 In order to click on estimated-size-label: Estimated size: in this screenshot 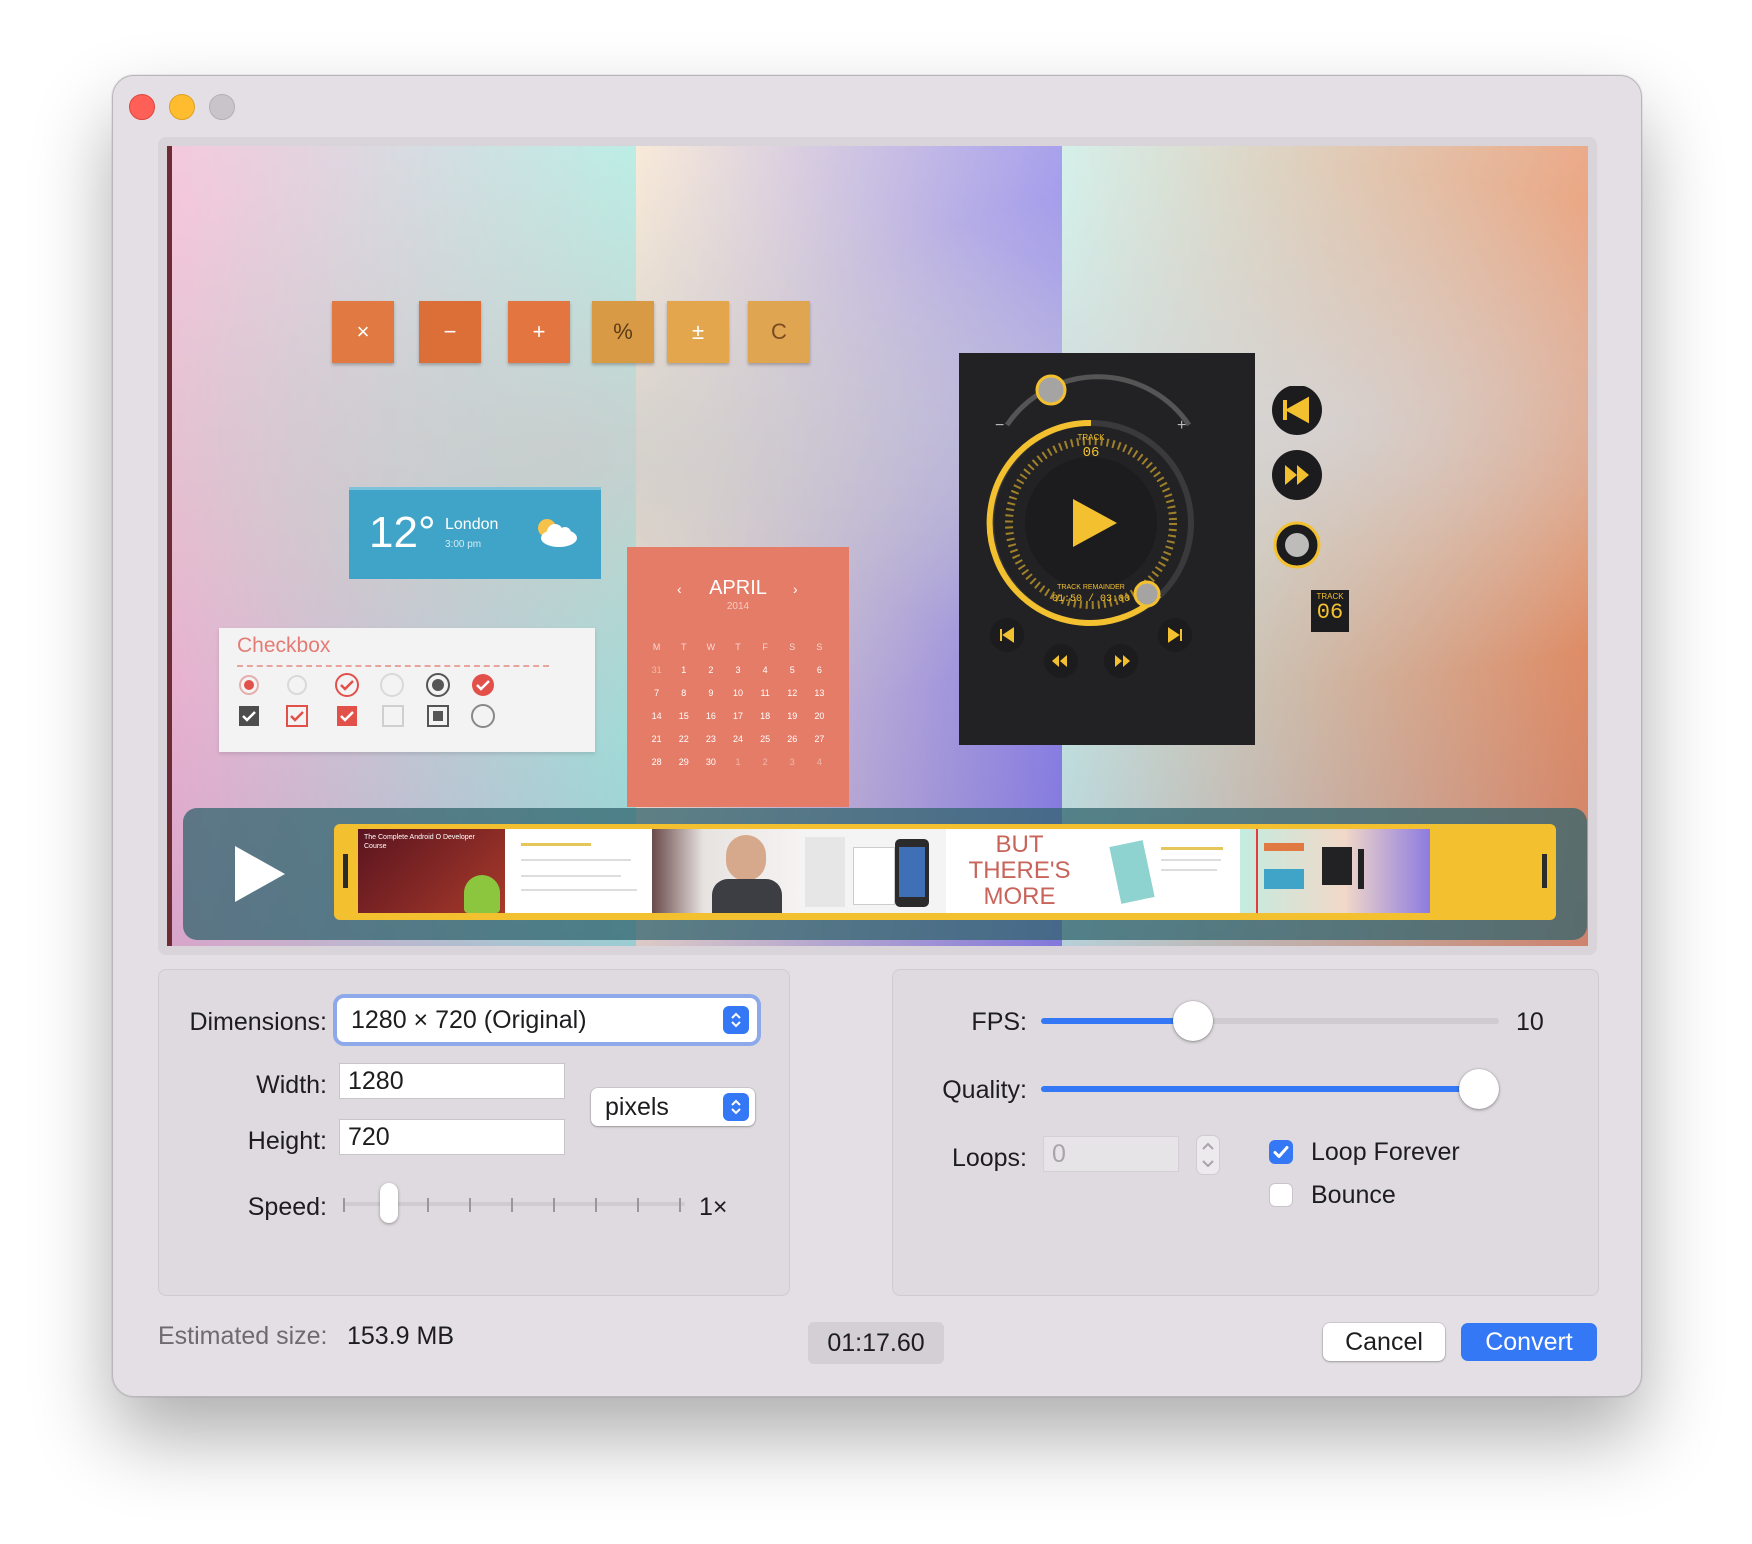, I will do `click(243, 1336)`.